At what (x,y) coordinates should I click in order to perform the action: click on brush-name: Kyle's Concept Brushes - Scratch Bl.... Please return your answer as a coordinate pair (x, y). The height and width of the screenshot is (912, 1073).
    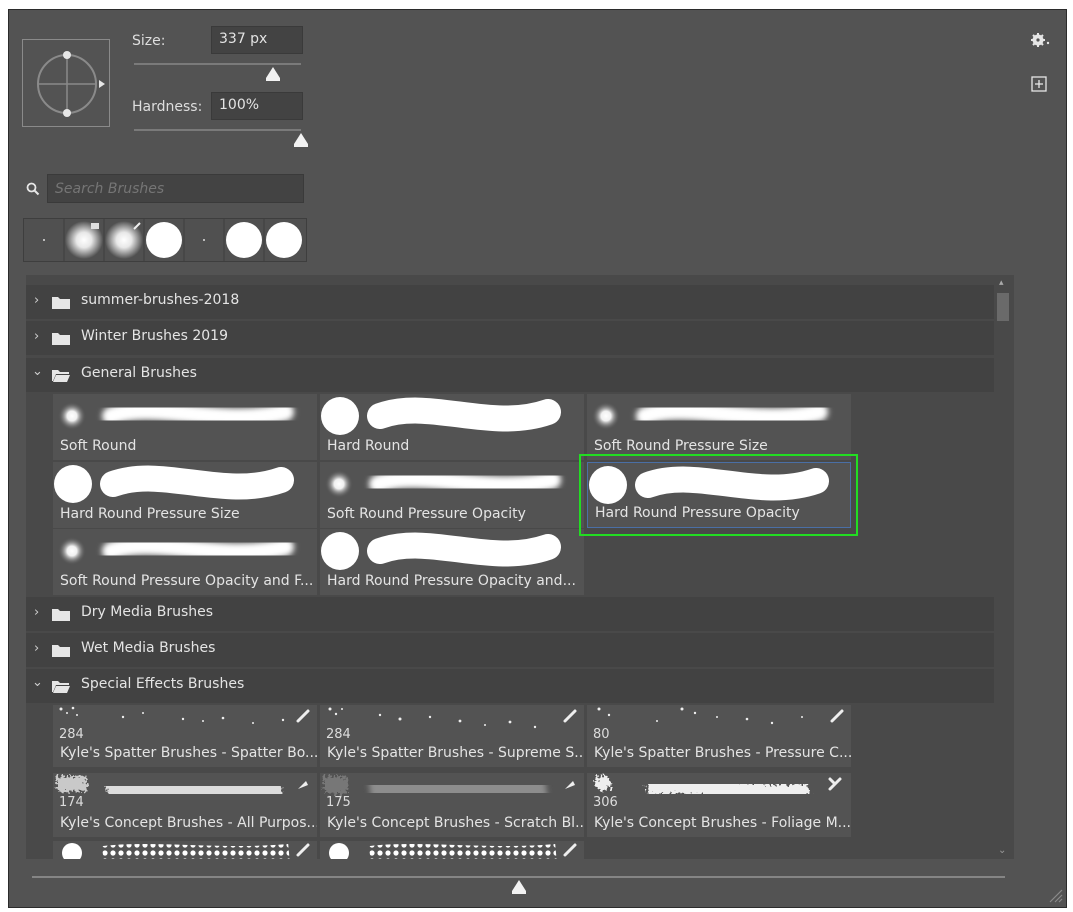
    Looking at the image, I should click on (455, 823).